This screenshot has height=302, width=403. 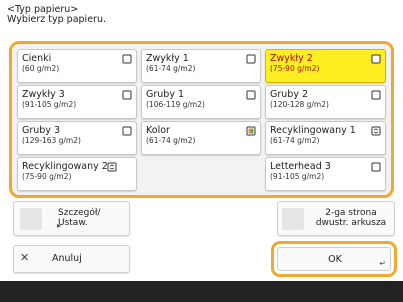 I want to click on paper-type-name: Gruby 3, so click(x=41, y=130).